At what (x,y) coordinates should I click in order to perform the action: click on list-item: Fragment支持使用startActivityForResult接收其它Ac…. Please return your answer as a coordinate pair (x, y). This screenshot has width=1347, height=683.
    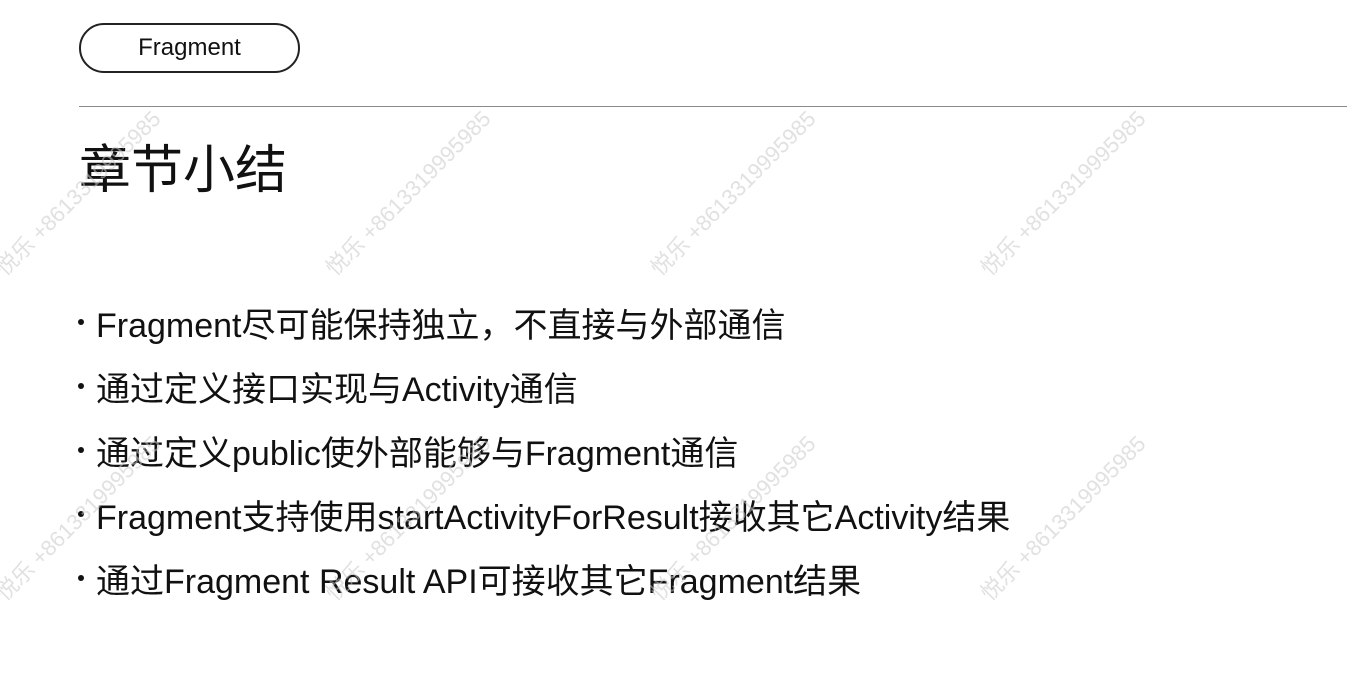
    Looking at the image, I should click on (542, 514).